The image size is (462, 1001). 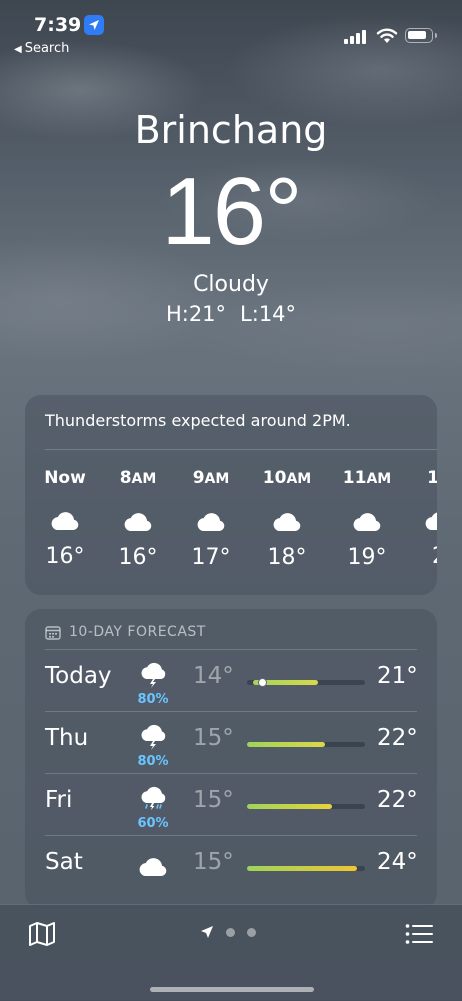 What do you see at coordinates (231, 314) in the screenshot?
I see `high-low: H:21° L:14°` at bounding box center [231, 314].